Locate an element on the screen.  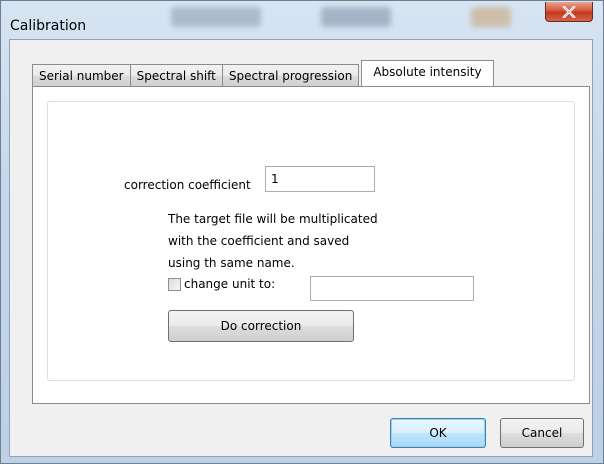
tab-absolute-intensity: Absolute intensity is located at coordinates (427, 73).